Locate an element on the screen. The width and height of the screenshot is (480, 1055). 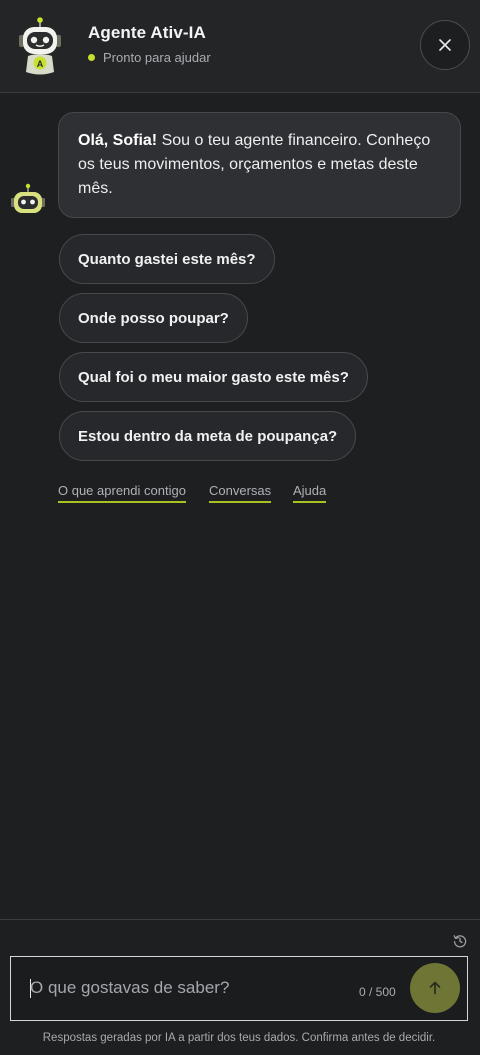
link-help: Ajuda is located at coordinates (310, 493).